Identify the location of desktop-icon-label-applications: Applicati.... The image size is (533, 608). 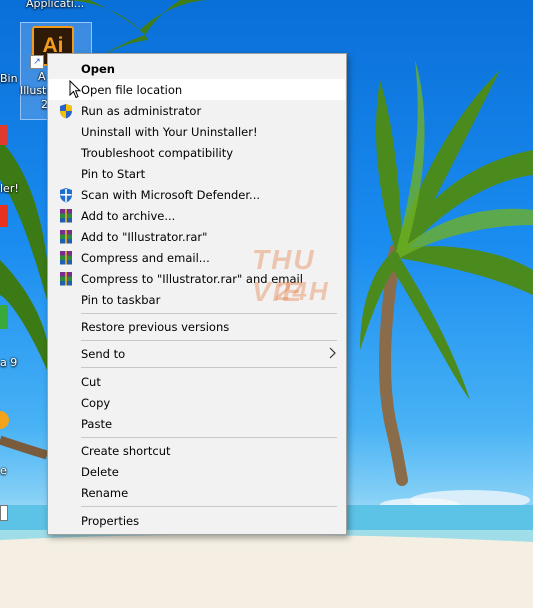
(55, 5).